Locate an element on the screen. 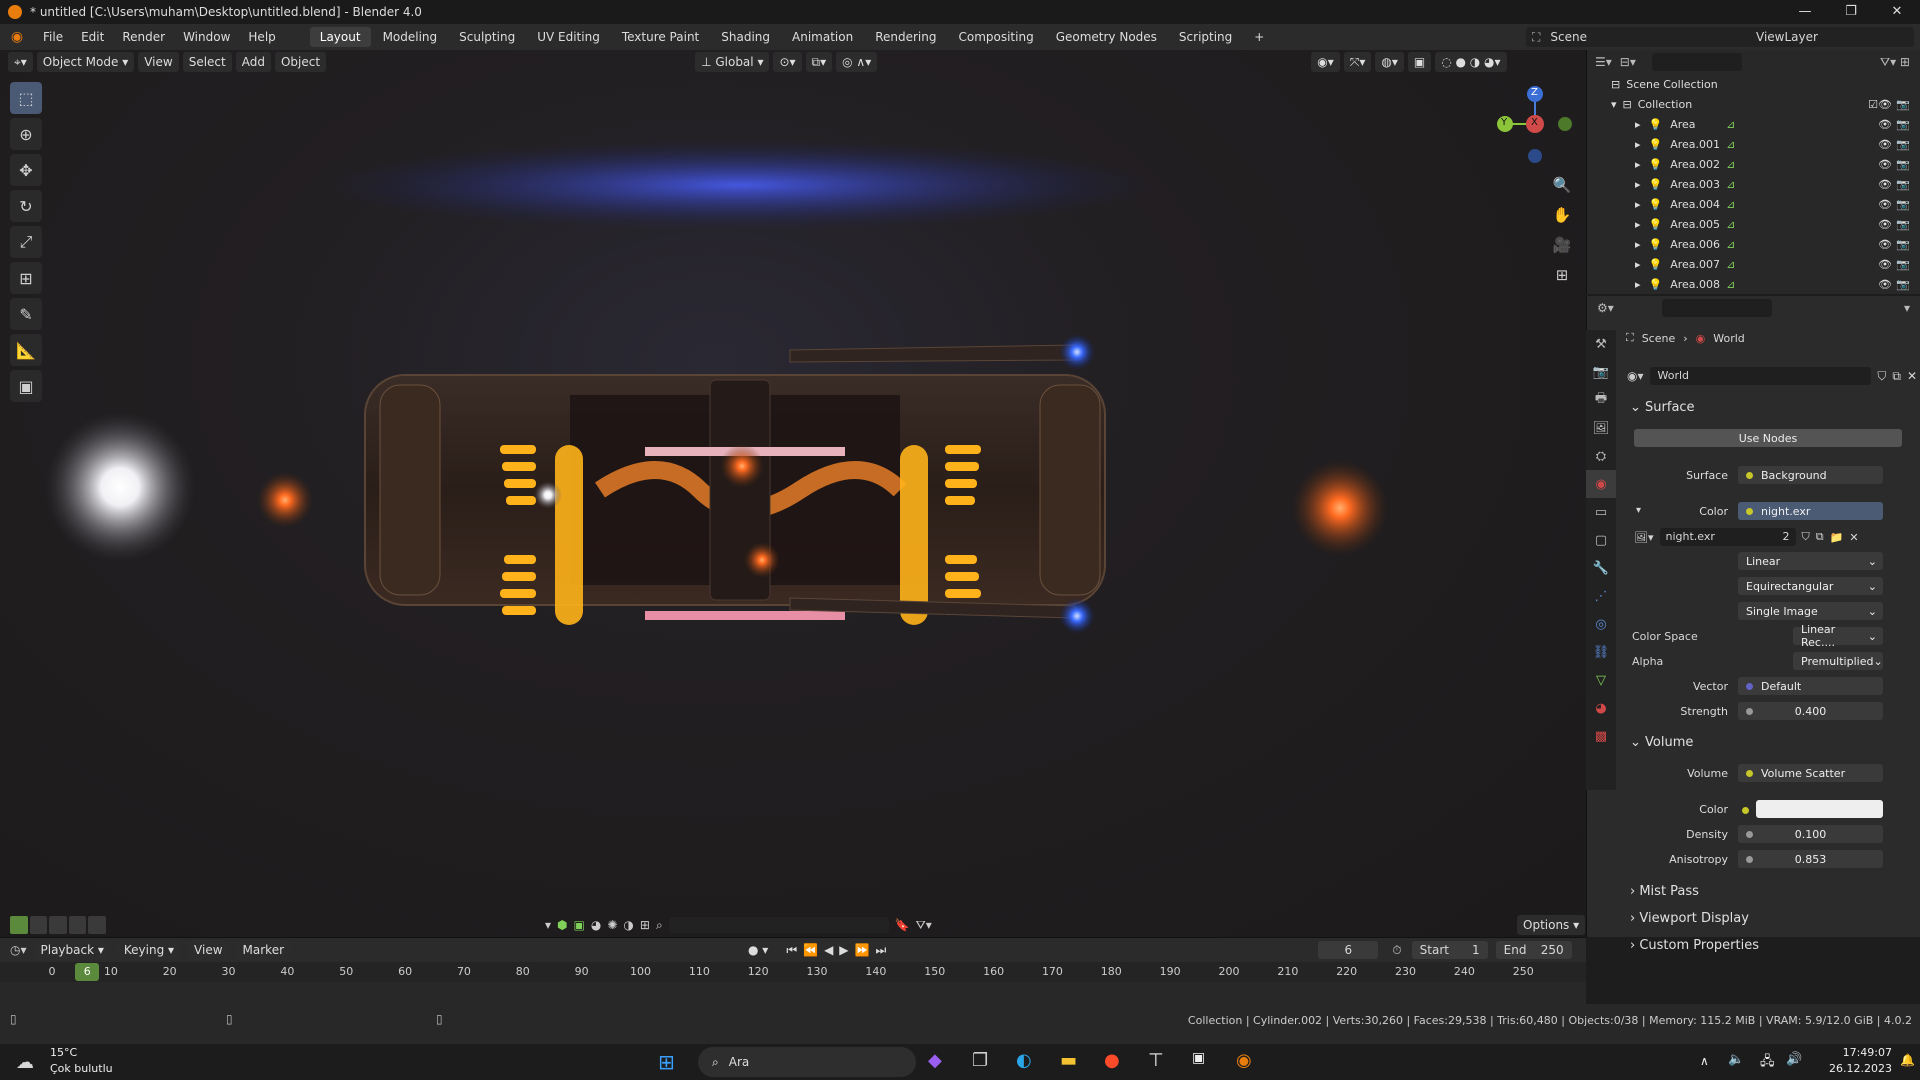 Image resolution: width=1920 pixels, height=1080 pixels. projection-dropdown: Equirectangular ⌄ is located at coordinates (1810, 586).